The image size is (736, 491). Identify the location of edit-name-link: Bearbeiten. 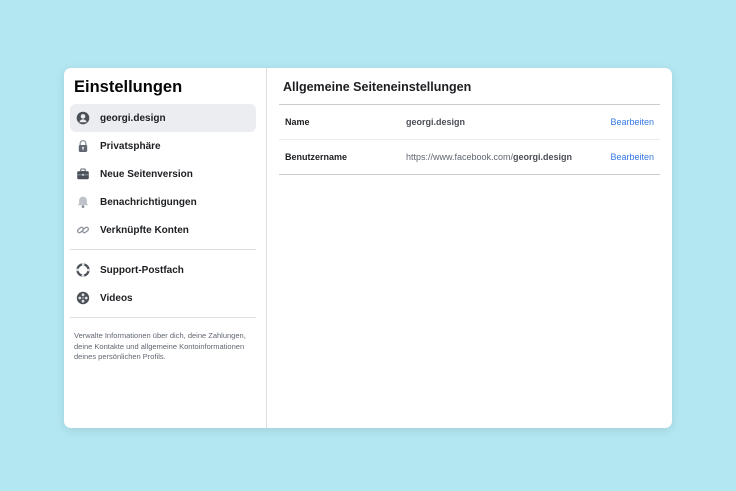
(632, 122).